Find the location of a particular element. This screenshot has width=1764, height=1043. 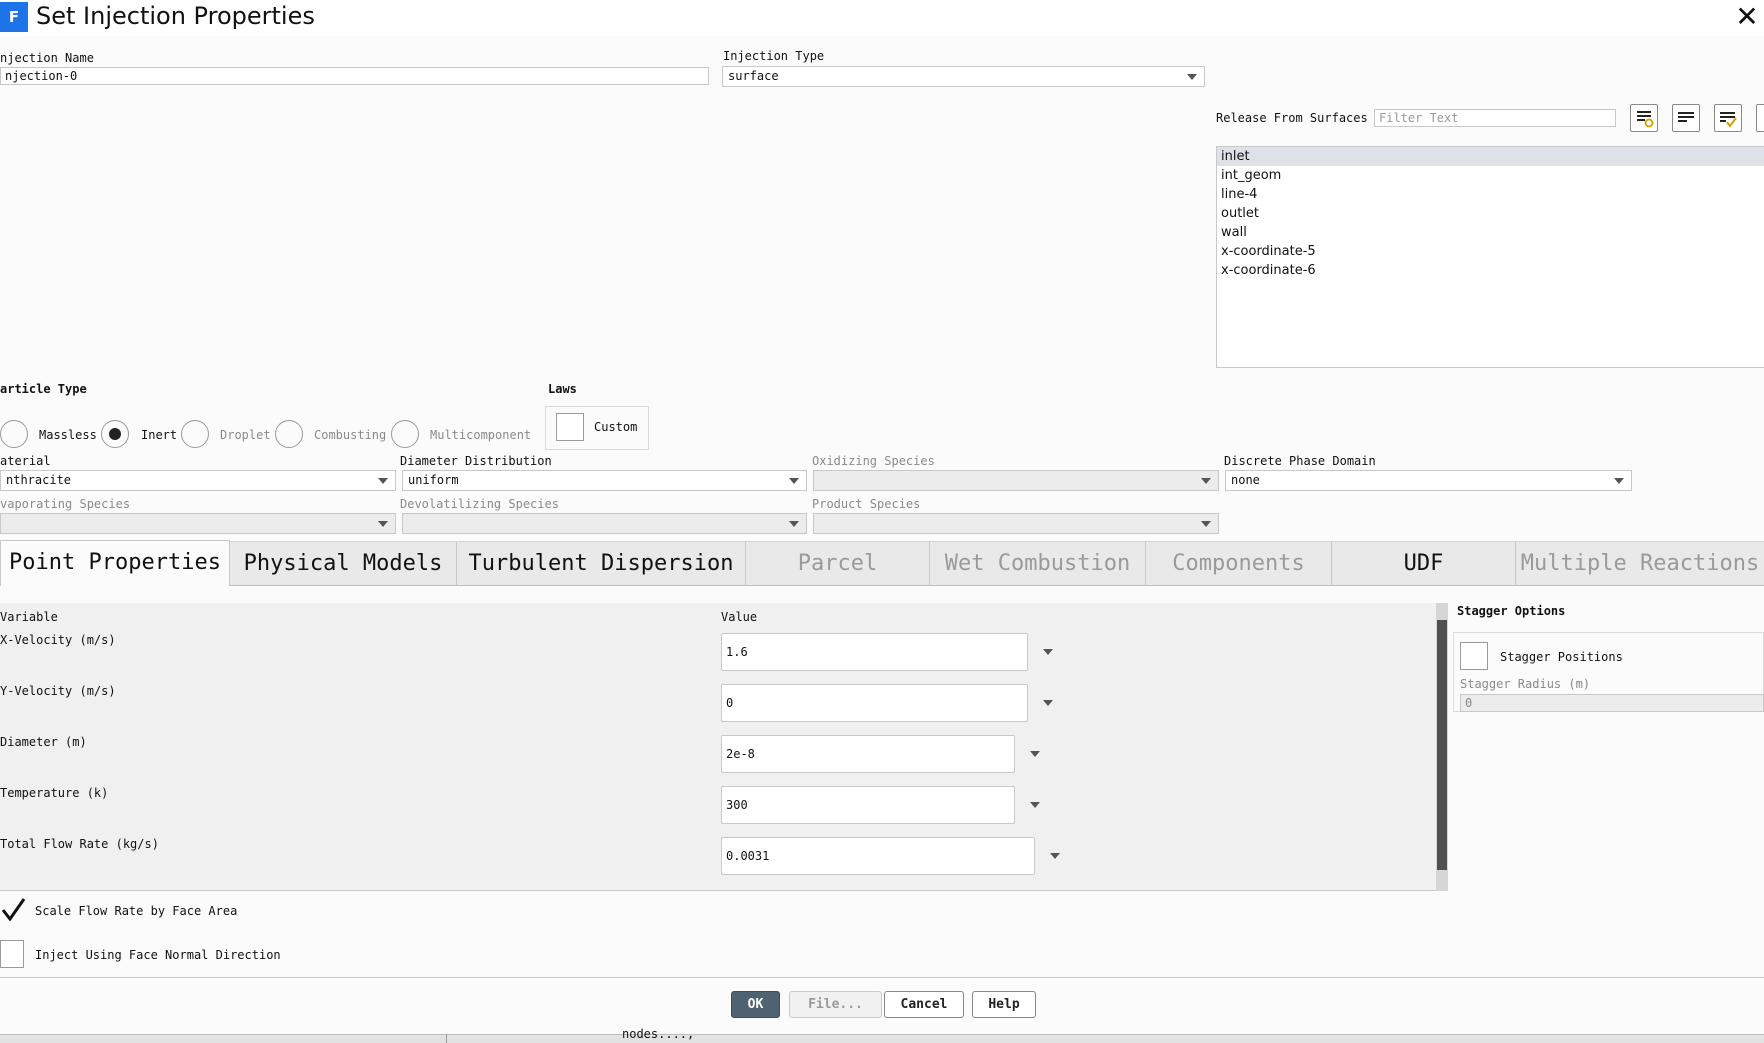

stagger-positions-label: Stagger Positions is located at coordinates (1561, 657).